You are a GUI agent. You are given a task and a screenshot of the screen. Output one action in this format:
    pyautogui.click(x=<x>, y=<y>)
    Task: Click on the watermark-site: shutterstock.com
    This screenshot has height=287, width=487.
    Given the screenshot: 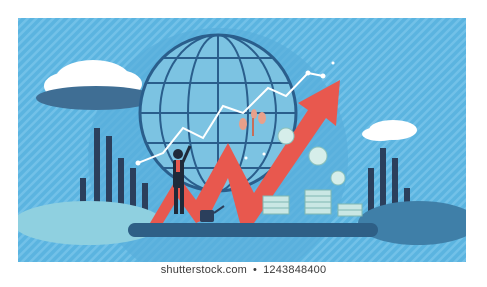 What is the action you would take?
    pyautogui.click(x=204, y=270)
    